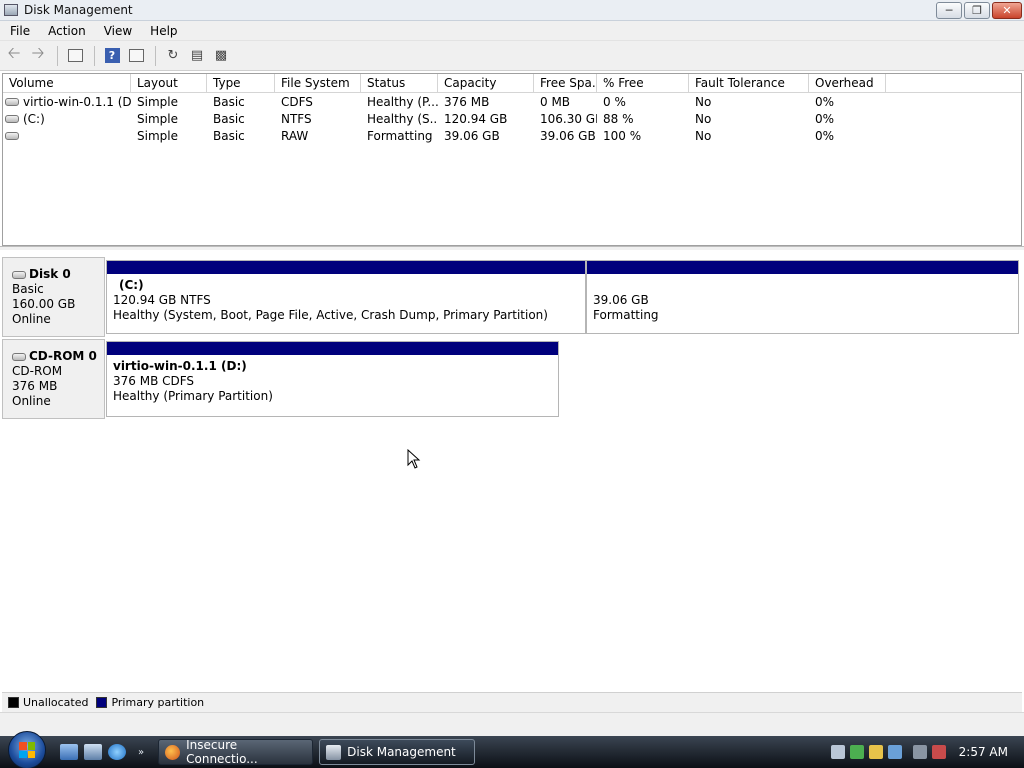 Image resolution: width=1024 pixels, height=768 pixels. I want to click on col-overhead: Overhead, so click(847, 83).